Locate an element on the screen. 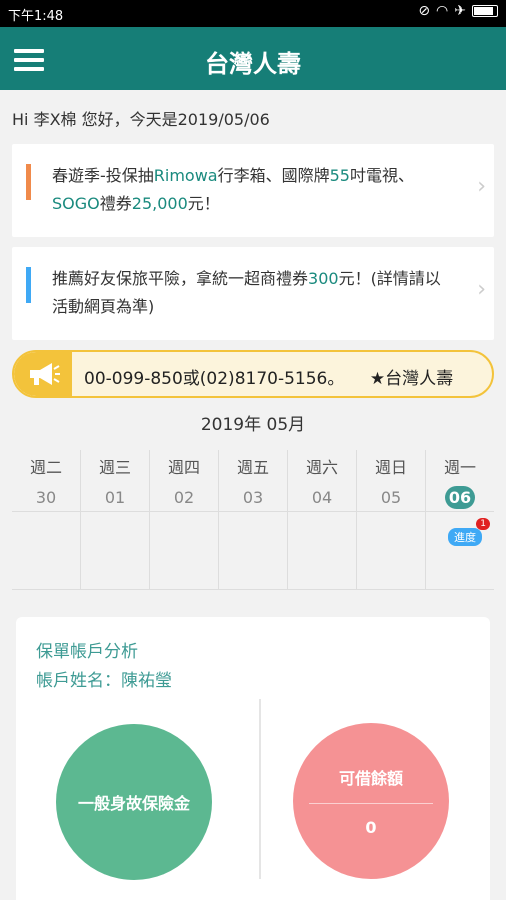  calendar-day: 週二 30 is located at coordinates (46, 480).